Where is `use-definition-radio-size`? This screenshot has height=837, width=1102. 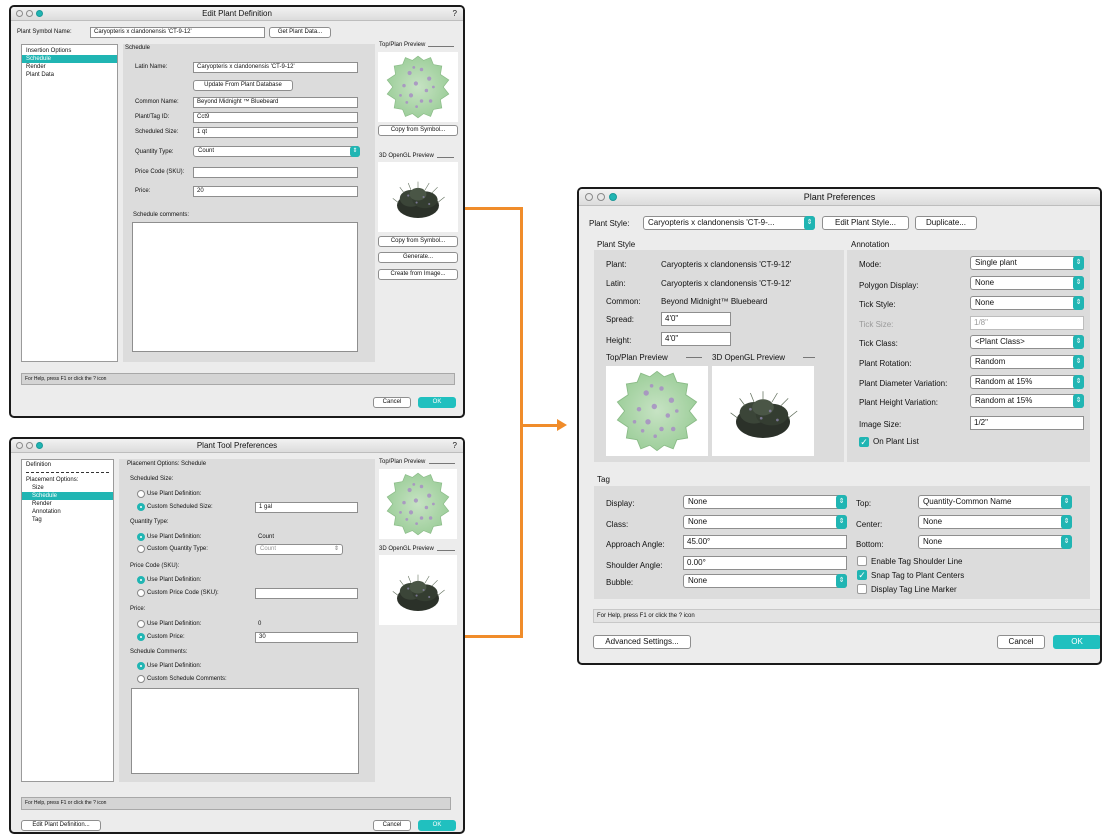
use-definition-radio-size is located at coordinates (141, 494).